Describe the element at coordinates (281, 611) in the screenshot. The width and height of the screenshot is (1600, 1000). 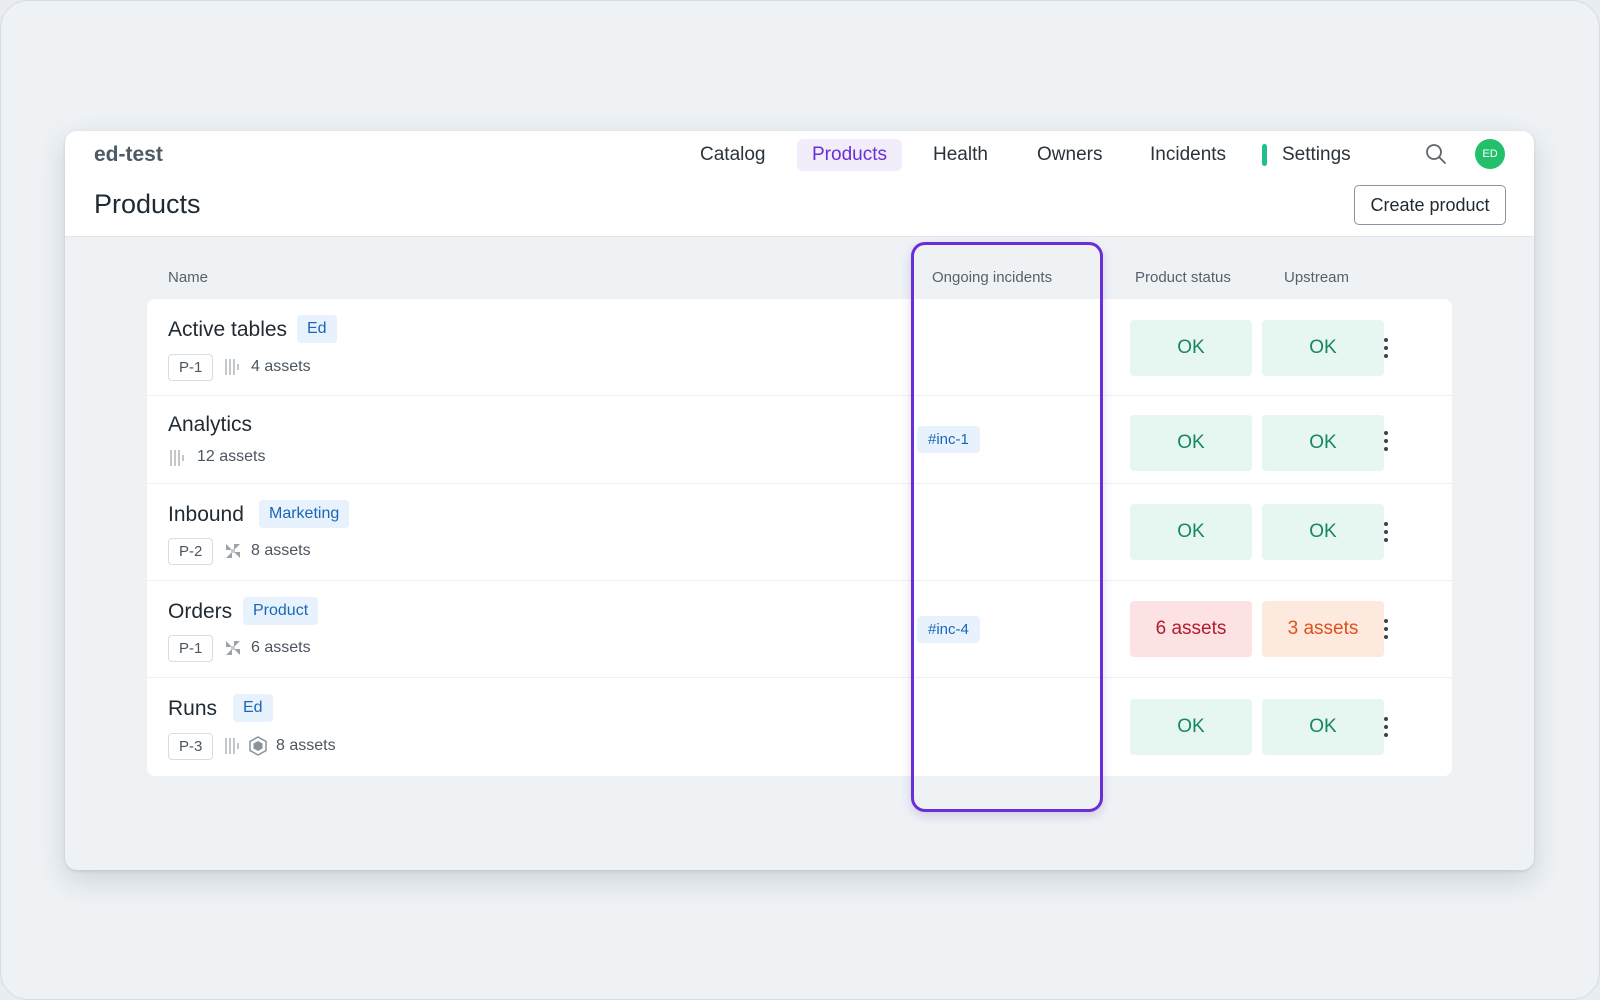
I see `owner-tag: Product` at that location.